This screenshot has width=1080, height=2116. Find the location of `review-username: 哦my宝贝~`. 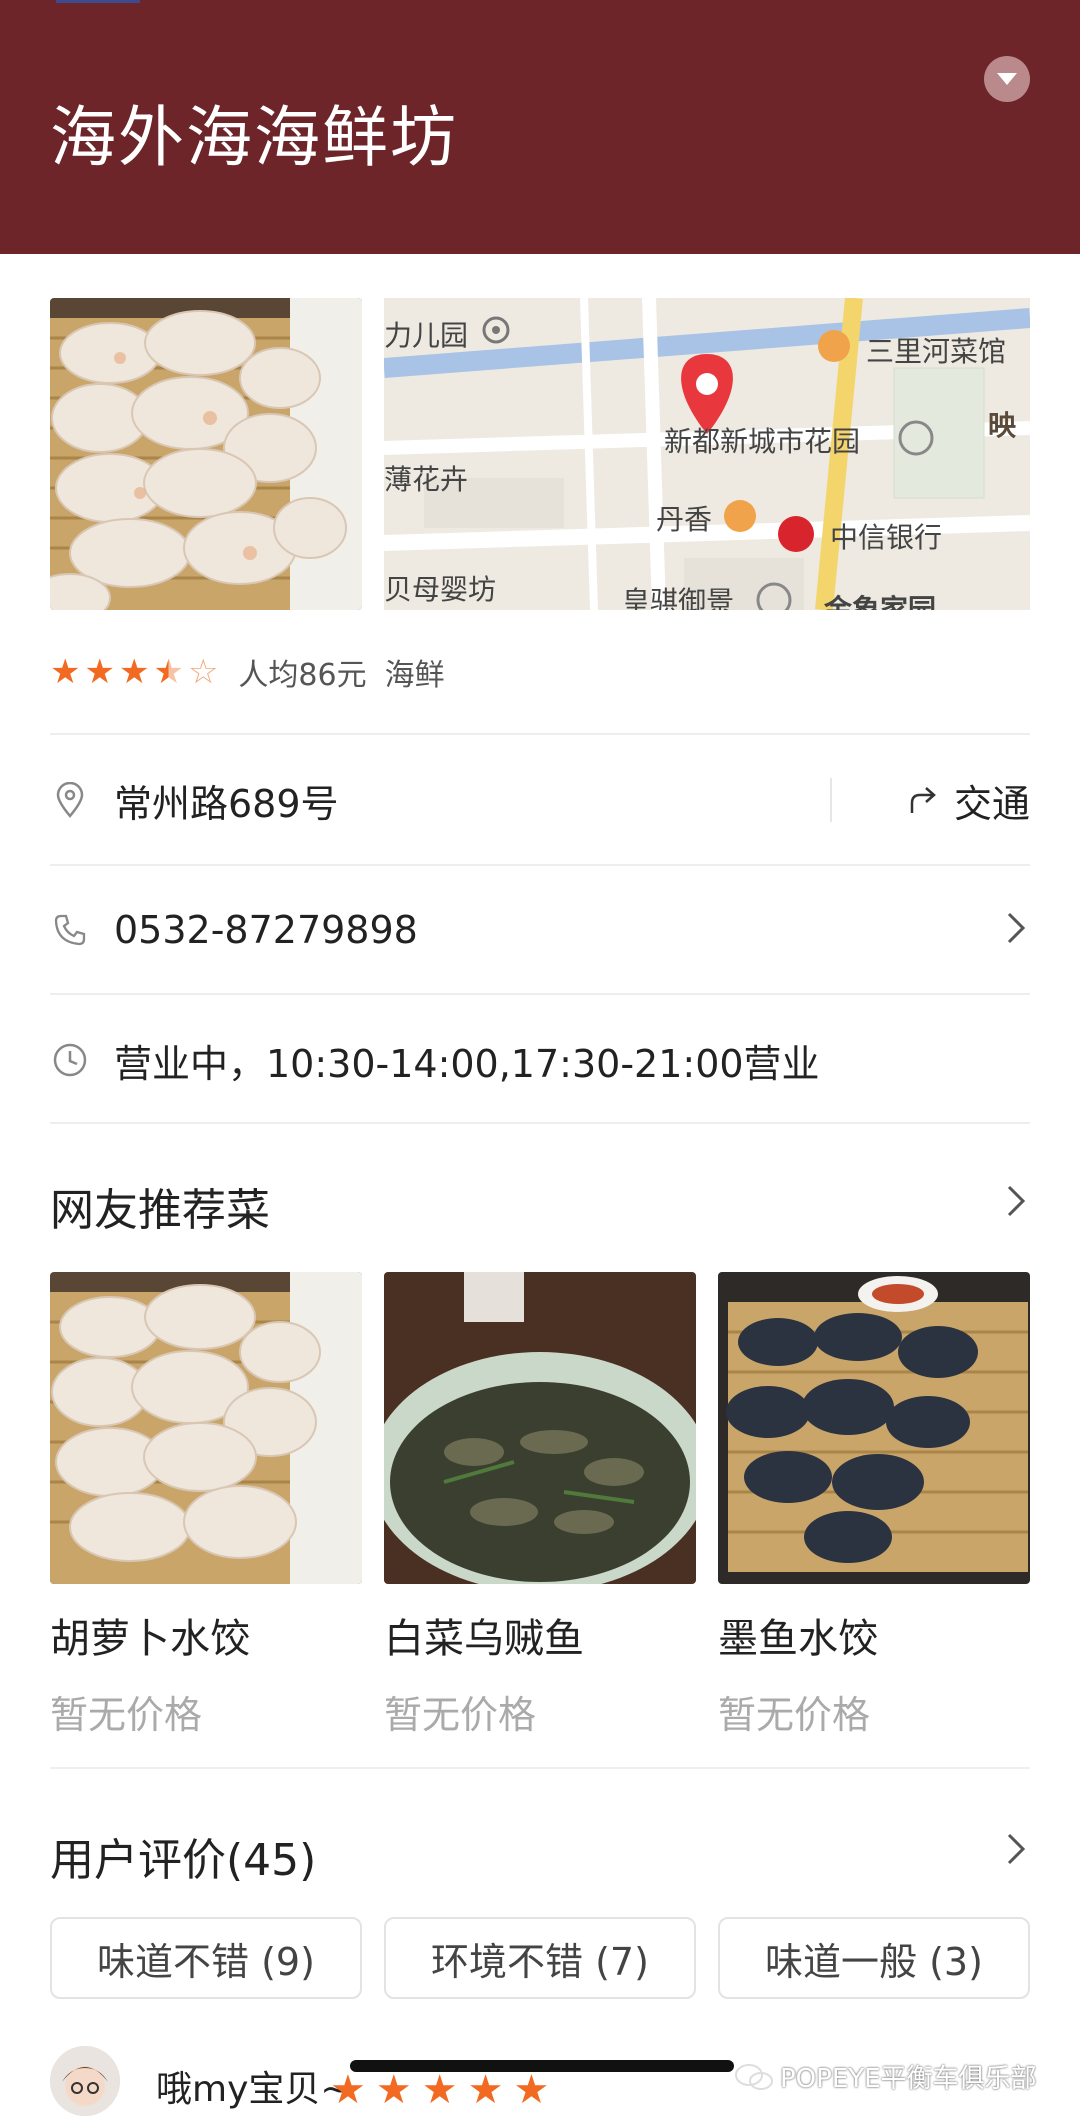

review-username: 哦my宝贝~ is located at coordinates (253, 2089).